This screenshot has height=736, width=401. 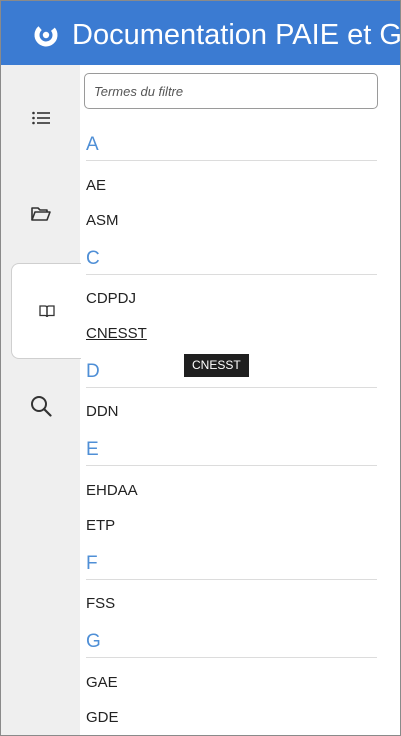 I want to click on letter-heading-g: G, so click(x=231, y=642).